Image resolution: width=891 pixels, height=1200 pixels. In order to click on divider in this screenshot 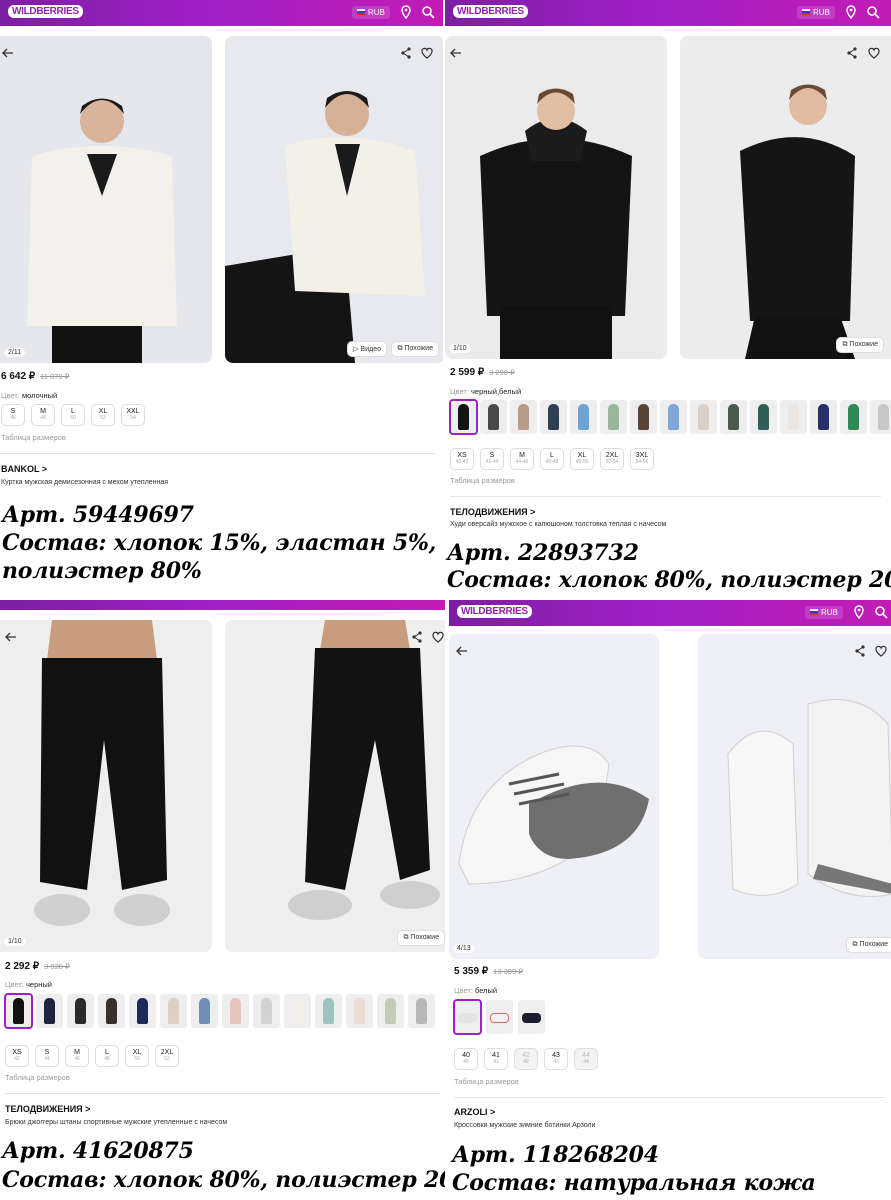, I will do `click(217, 453)`.